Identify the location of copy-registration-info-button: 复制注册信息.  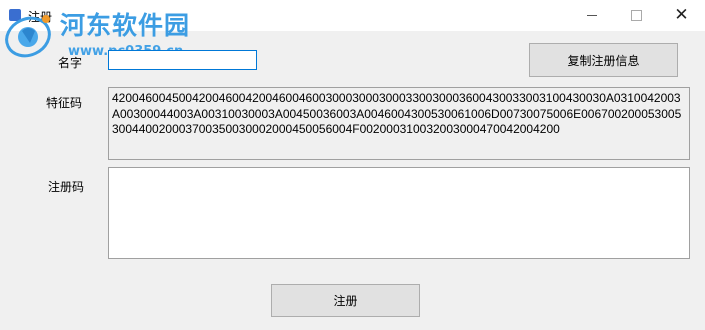
(603, 60).